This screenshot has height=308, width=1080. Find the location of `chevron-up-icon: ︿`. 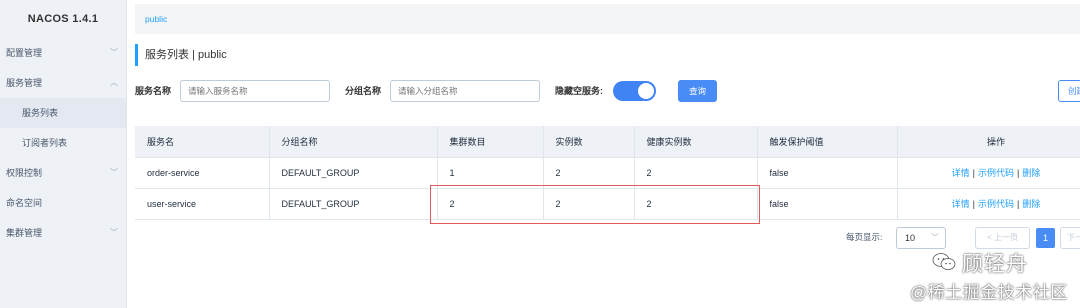

chevron-up-icon: ︿ is located at coordinates (114, 82).